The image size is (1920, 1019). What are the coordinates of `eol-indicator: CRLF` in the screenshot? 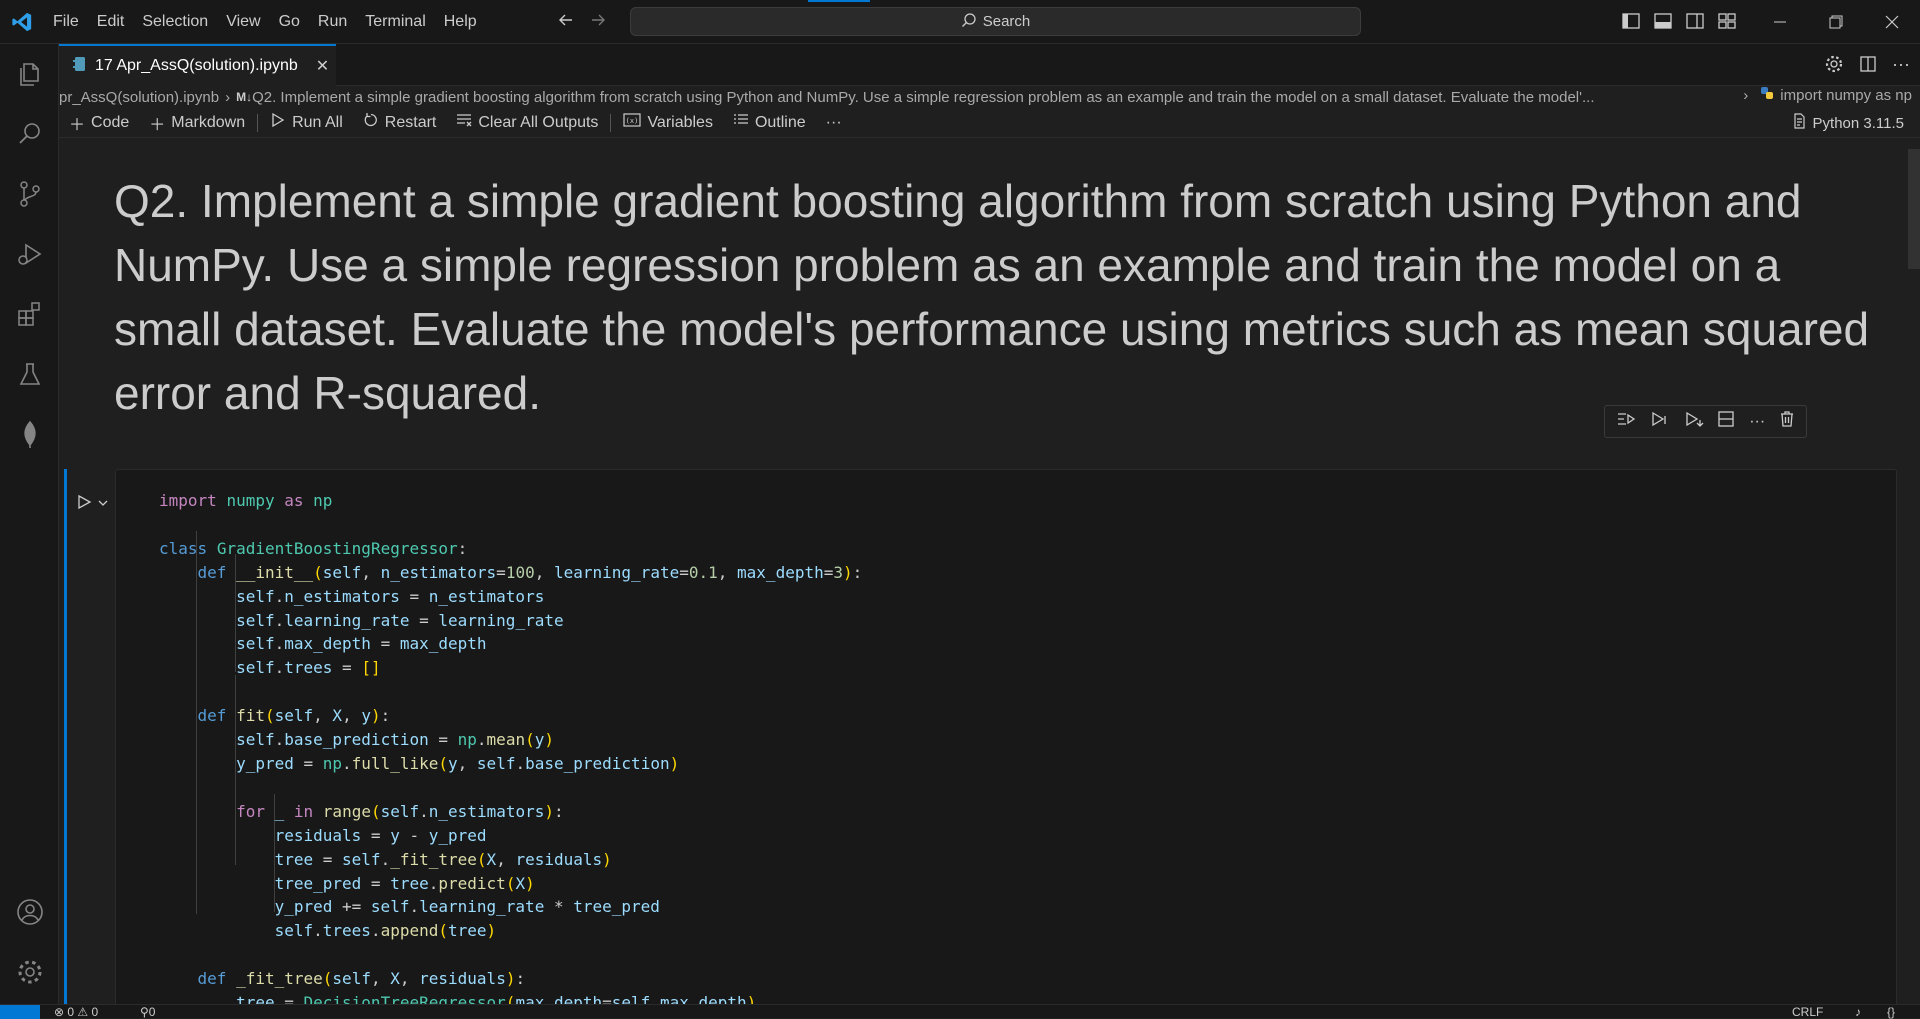 It's located at (1807, 1012).